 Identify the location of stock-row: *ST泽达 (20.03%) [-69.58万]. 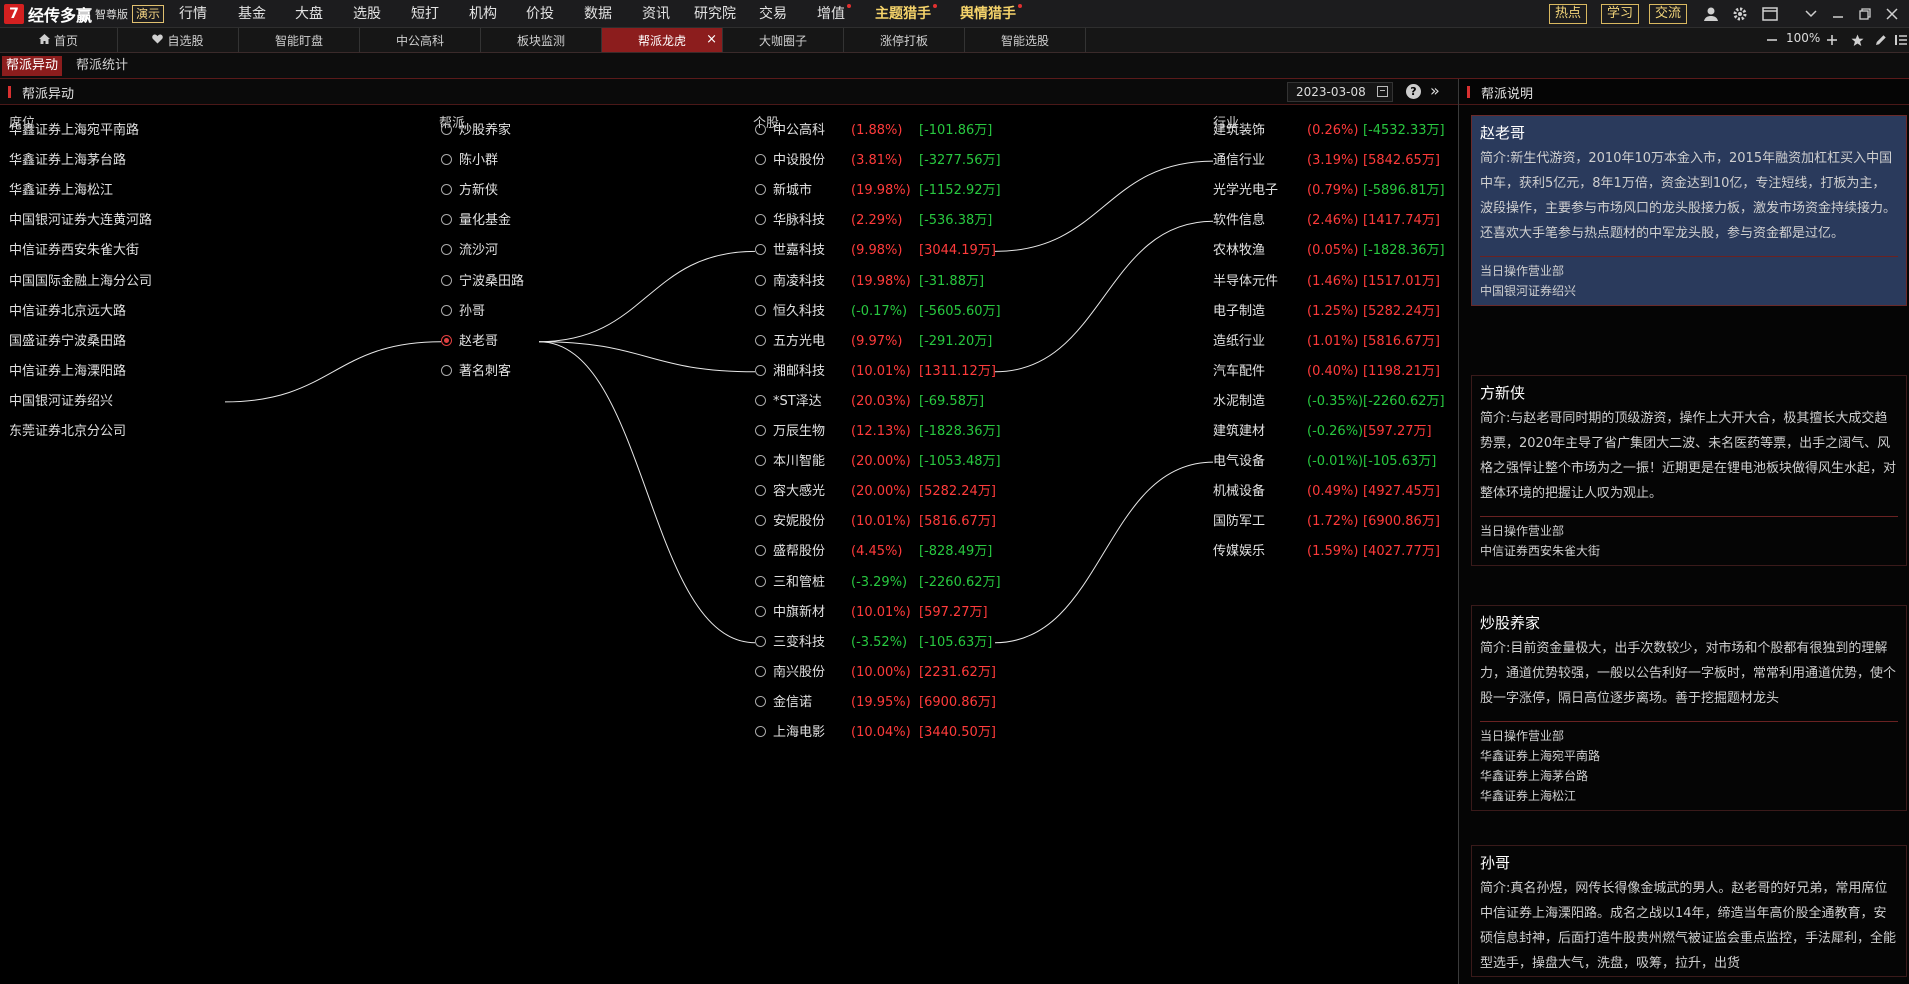
(869, 402).